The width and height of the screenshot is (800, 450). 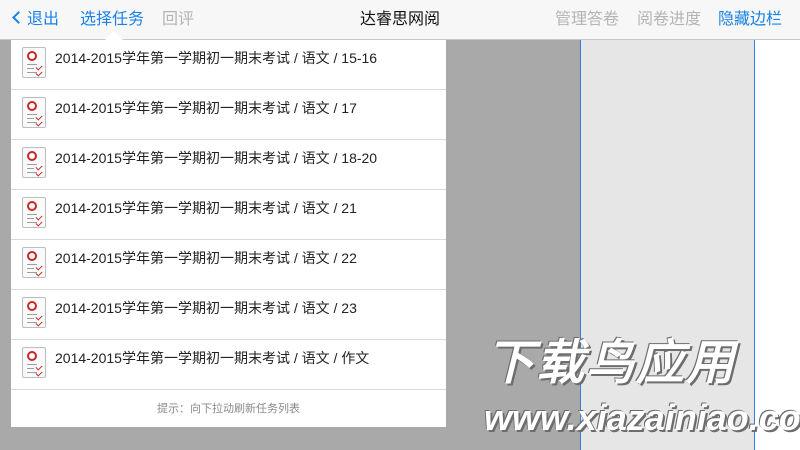 I want to click on watermark-url: www.xiazainiao.com, so click(x=642, y=417).